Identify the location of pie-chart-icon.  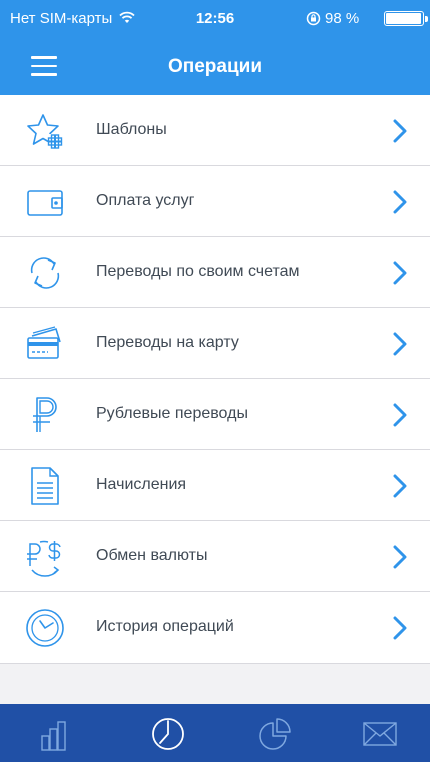
(275, 734).